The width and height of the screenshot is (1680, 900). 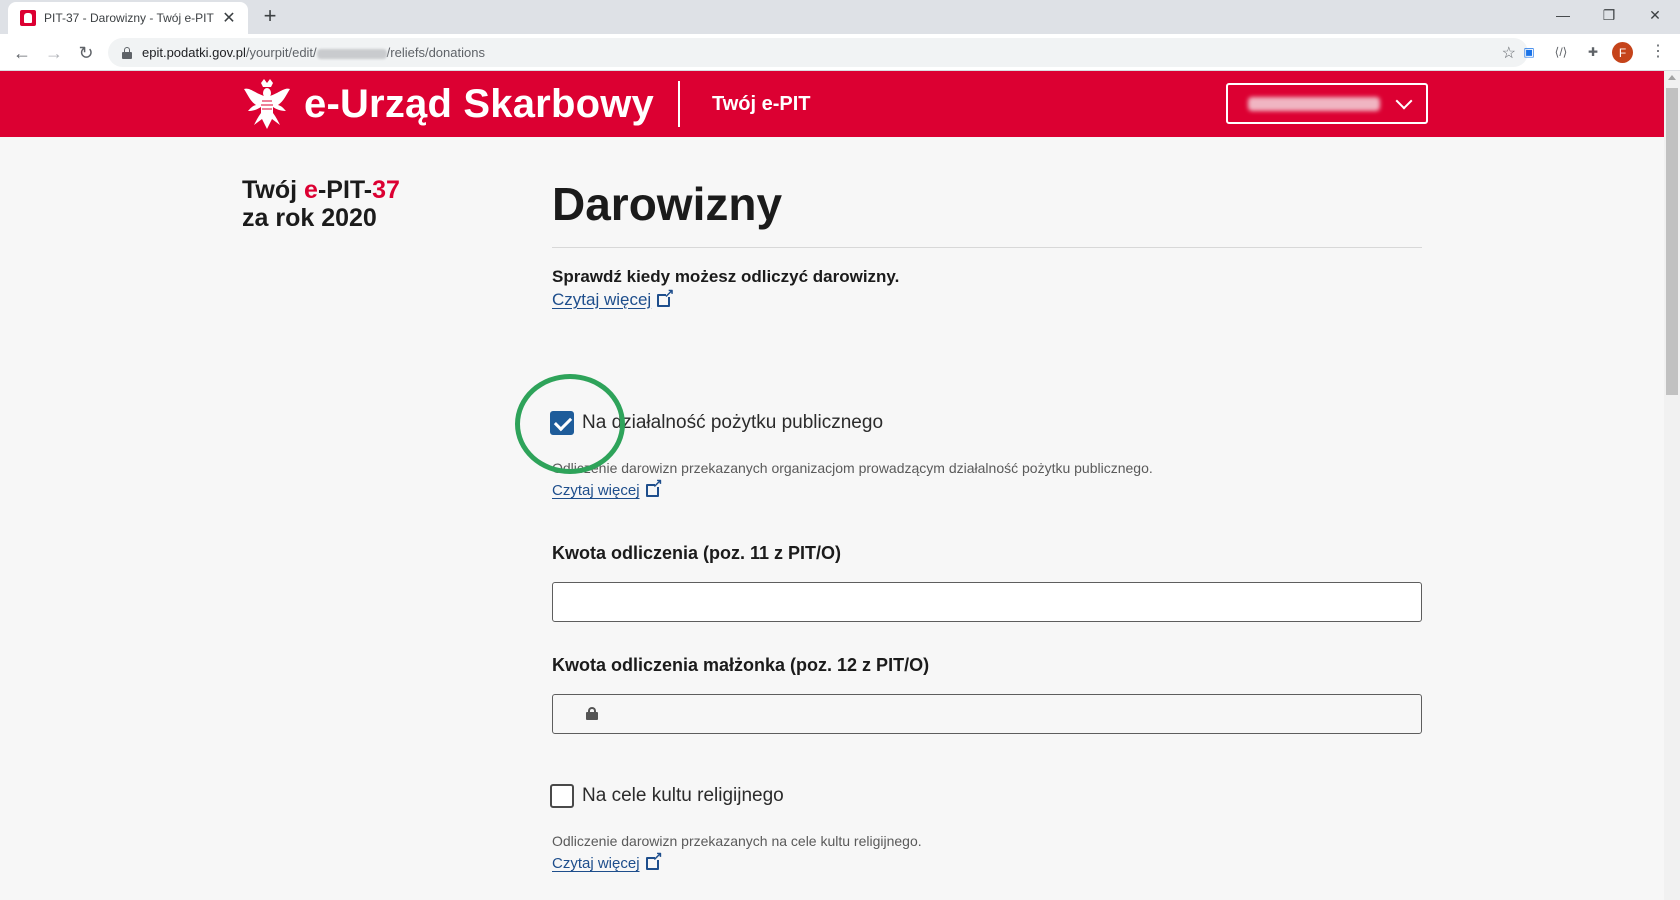 I want to click on scroll-thumb, so click(x=1672, y=241).